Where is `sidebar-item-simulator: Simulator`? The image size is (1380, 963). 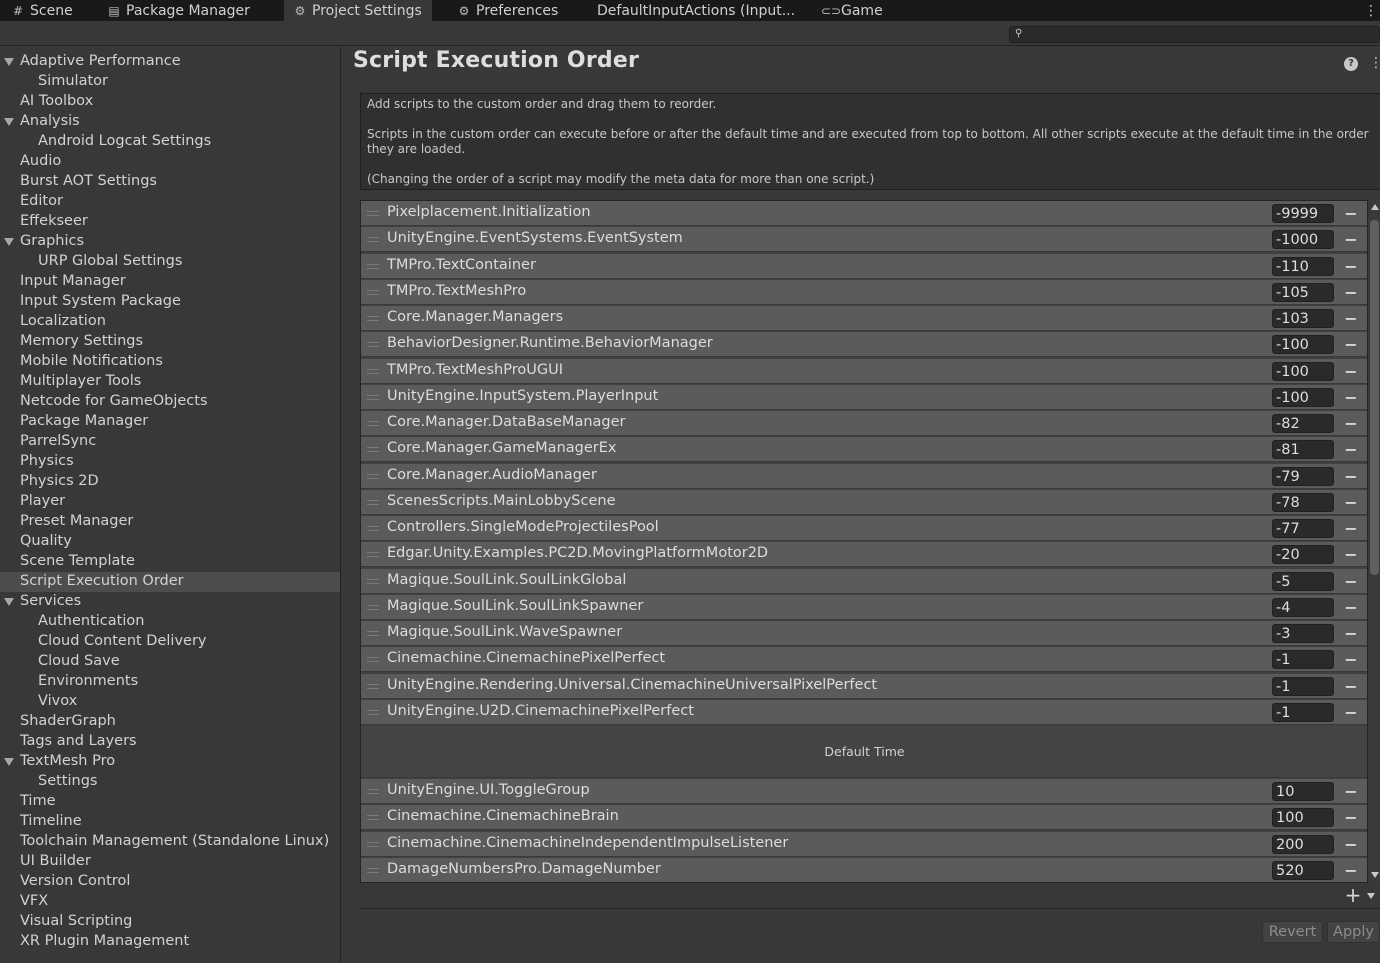 sidebar-item-simulator: Simulator is located at coordinates (170, 82).